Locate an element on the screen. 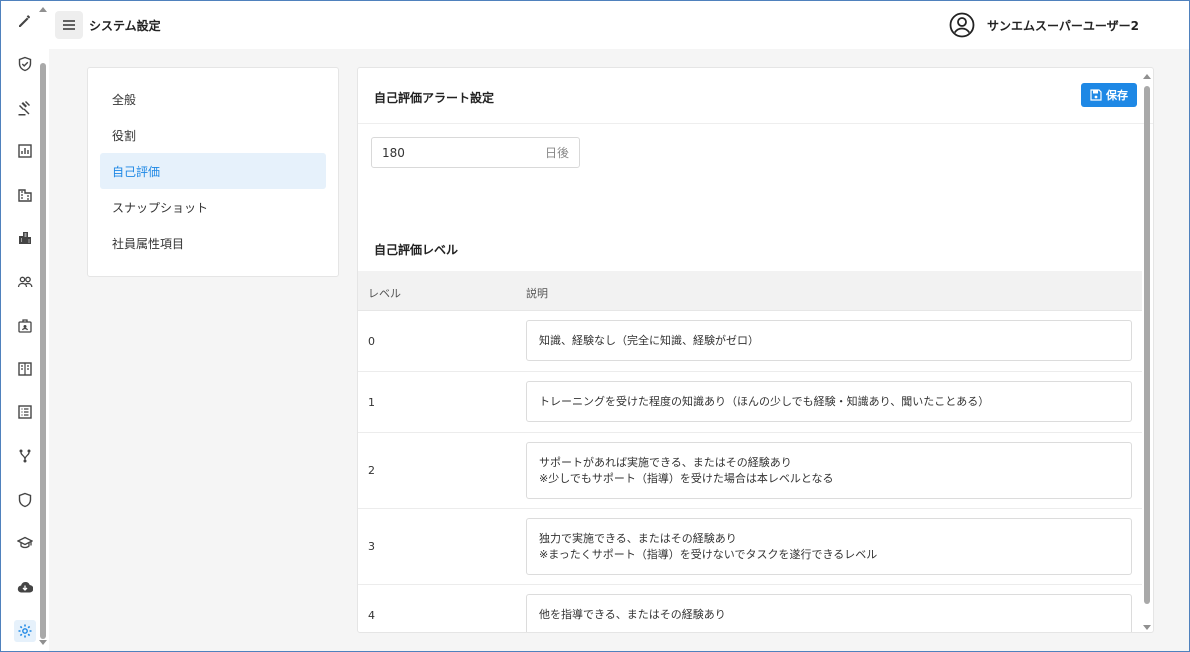 This screenshot has width=1190, height=652. level-value: 3 is located at coordinates (371, 546).